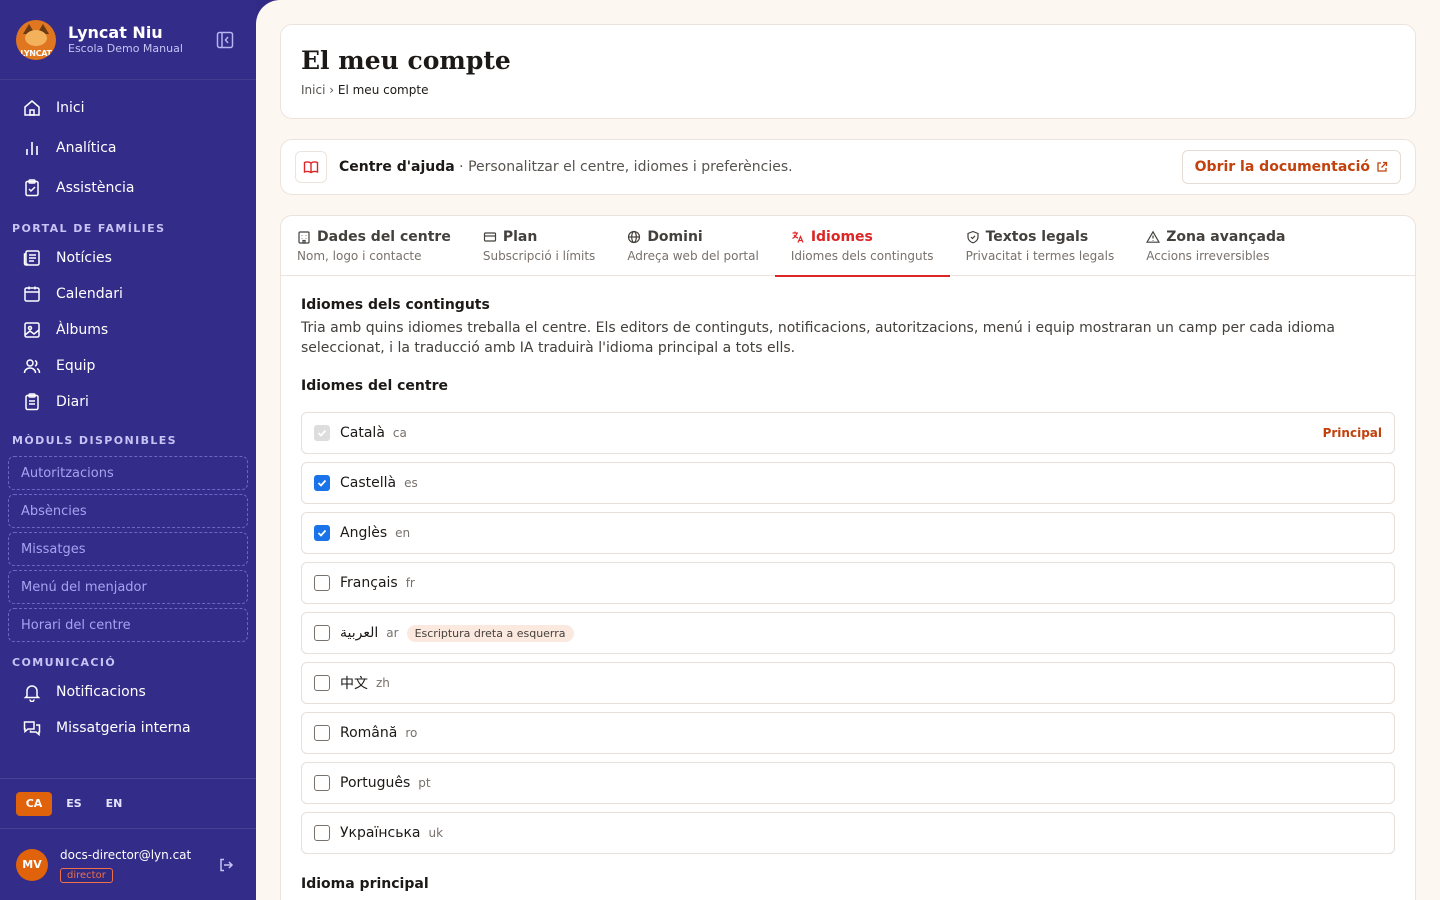 This screenshot has height=900, width=1440. What do you see at coordinates (86, 148) in the screenshot?
I see `sidebar-item-label: Analítica` at bounding box center [86, 148].